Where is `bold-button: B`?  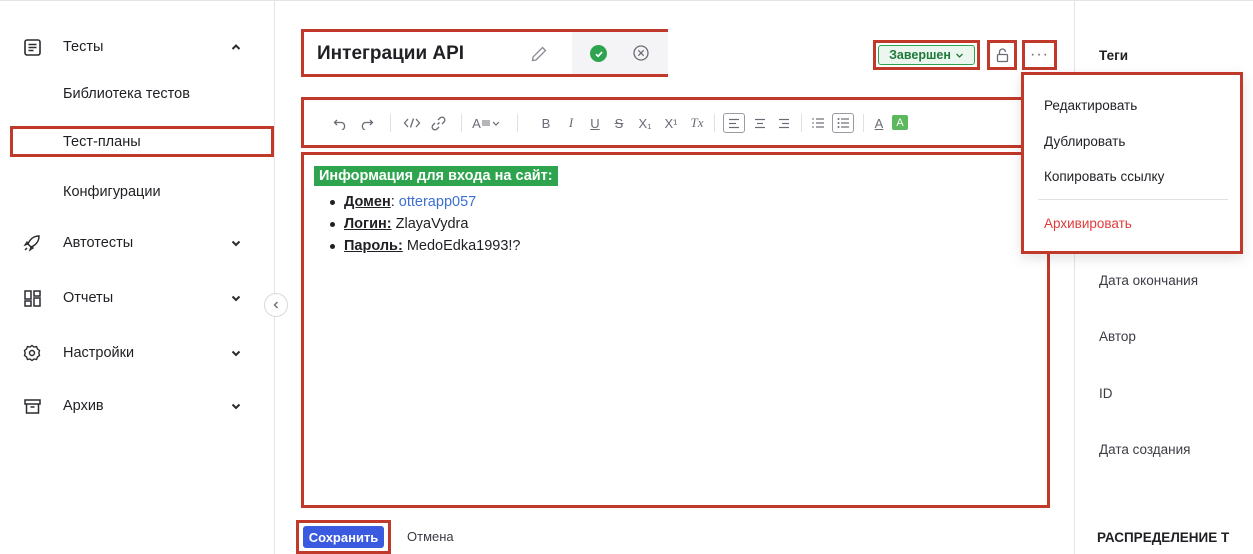 bold-button: B is located at coordinates (546, 123).